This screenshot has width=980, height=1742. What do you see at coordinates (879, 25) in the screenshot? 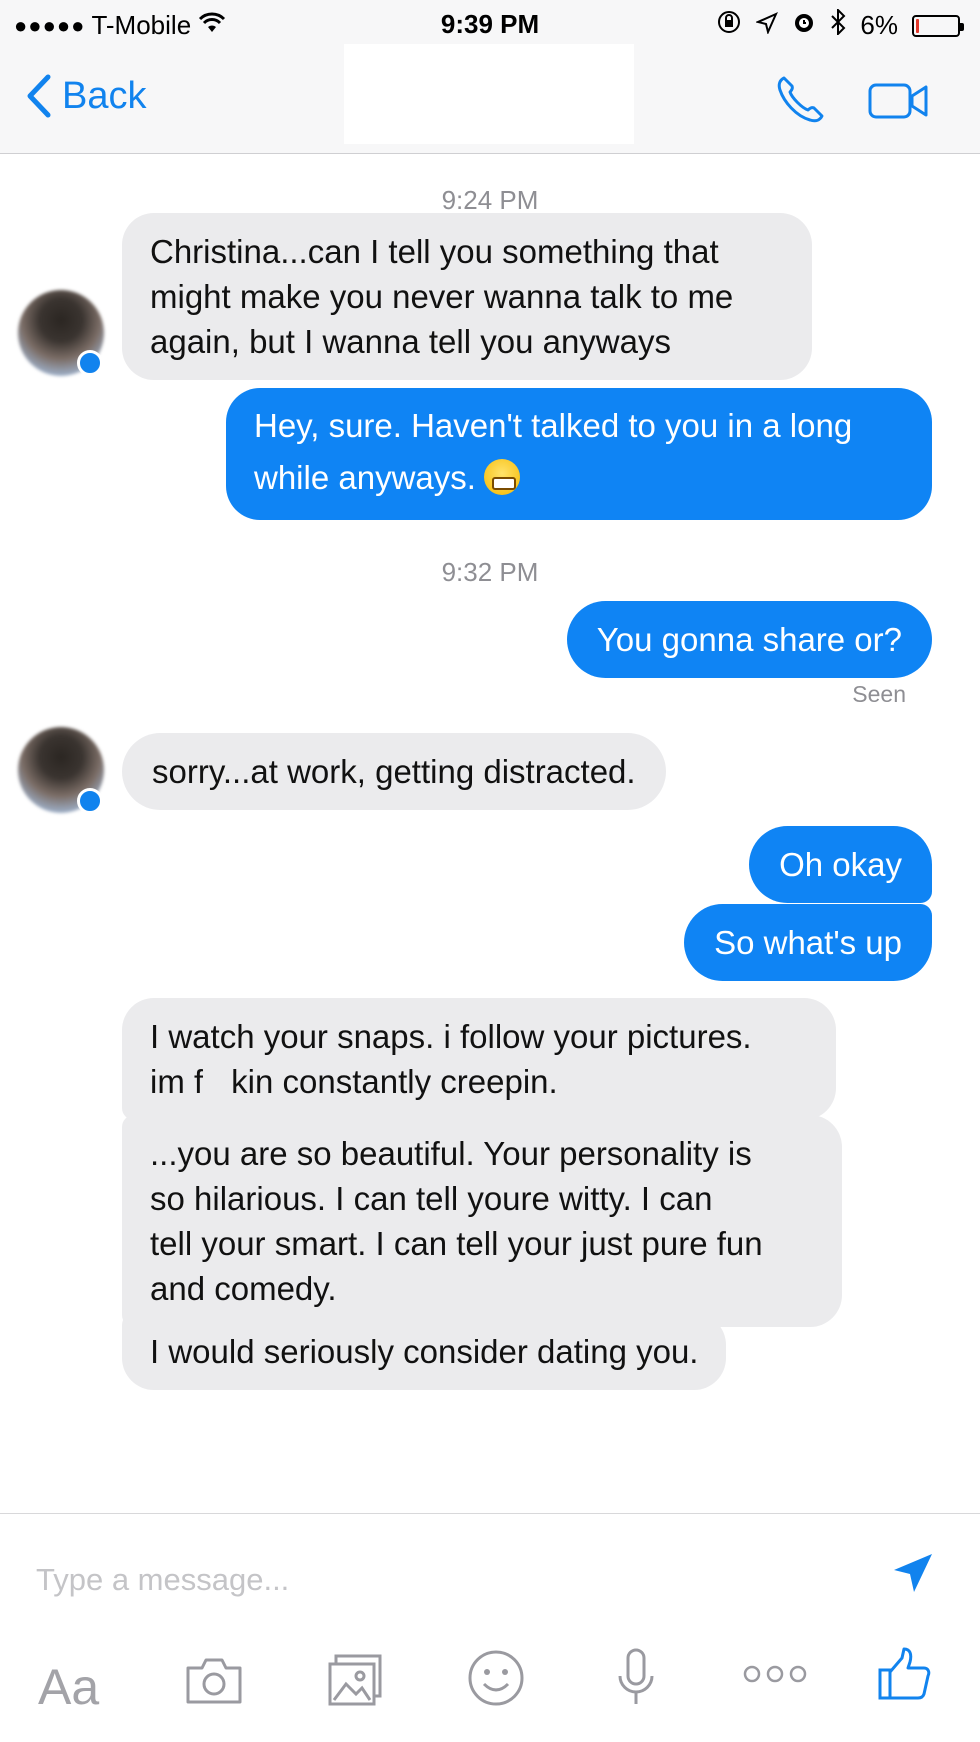
I see `battery-percent: 6%` at bounding box center [879, 25].